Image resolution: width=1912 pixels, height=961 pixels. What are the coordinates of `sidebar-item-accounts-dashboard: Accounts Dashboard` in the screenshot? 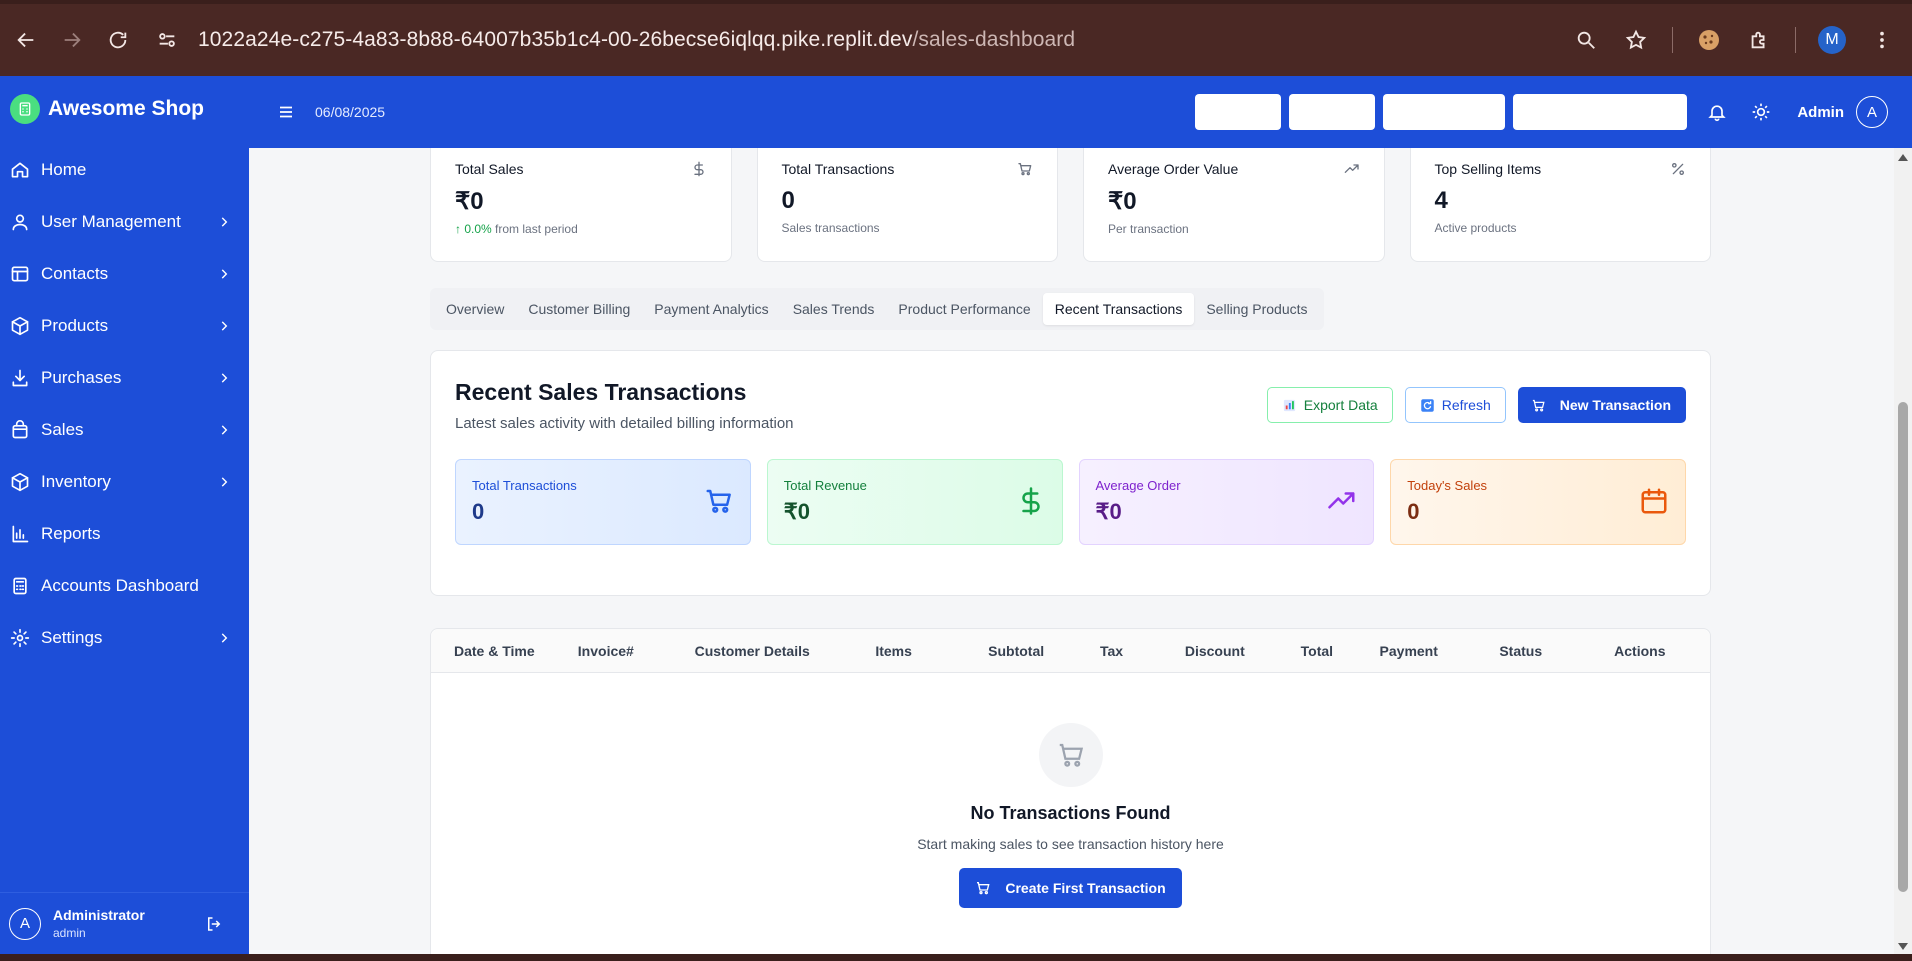 It's located at (124, 586).